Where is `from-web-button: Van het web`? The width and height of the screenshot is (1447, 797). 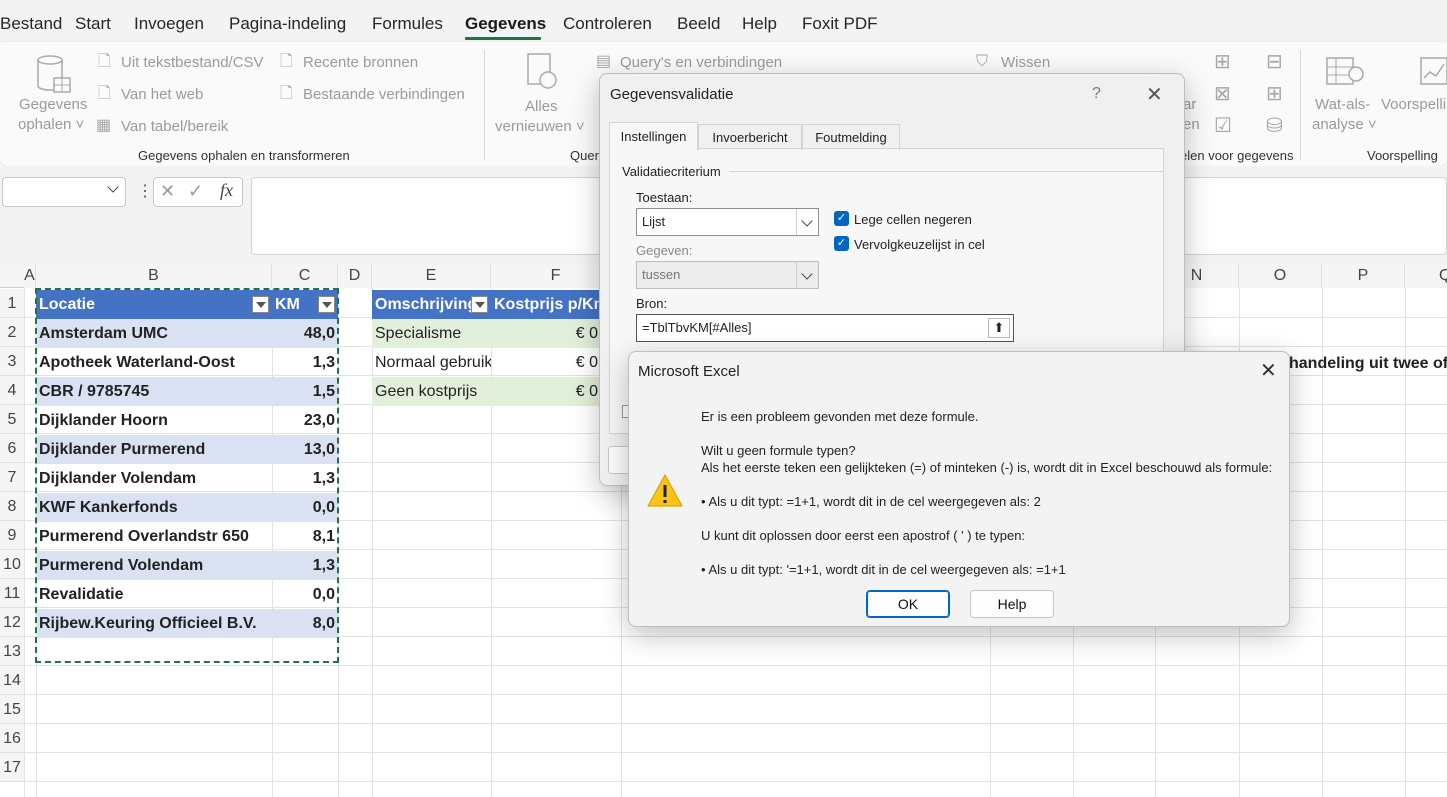 from-web-button: Van het web is located at coordinates (162, 94).